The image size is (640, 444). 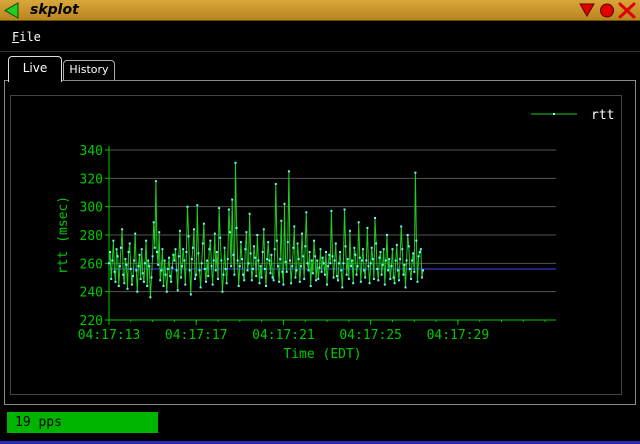 What do you see at coordinates (627, 10) in the screenshot?
I see `close-icon` at bounding box center [627, 10].